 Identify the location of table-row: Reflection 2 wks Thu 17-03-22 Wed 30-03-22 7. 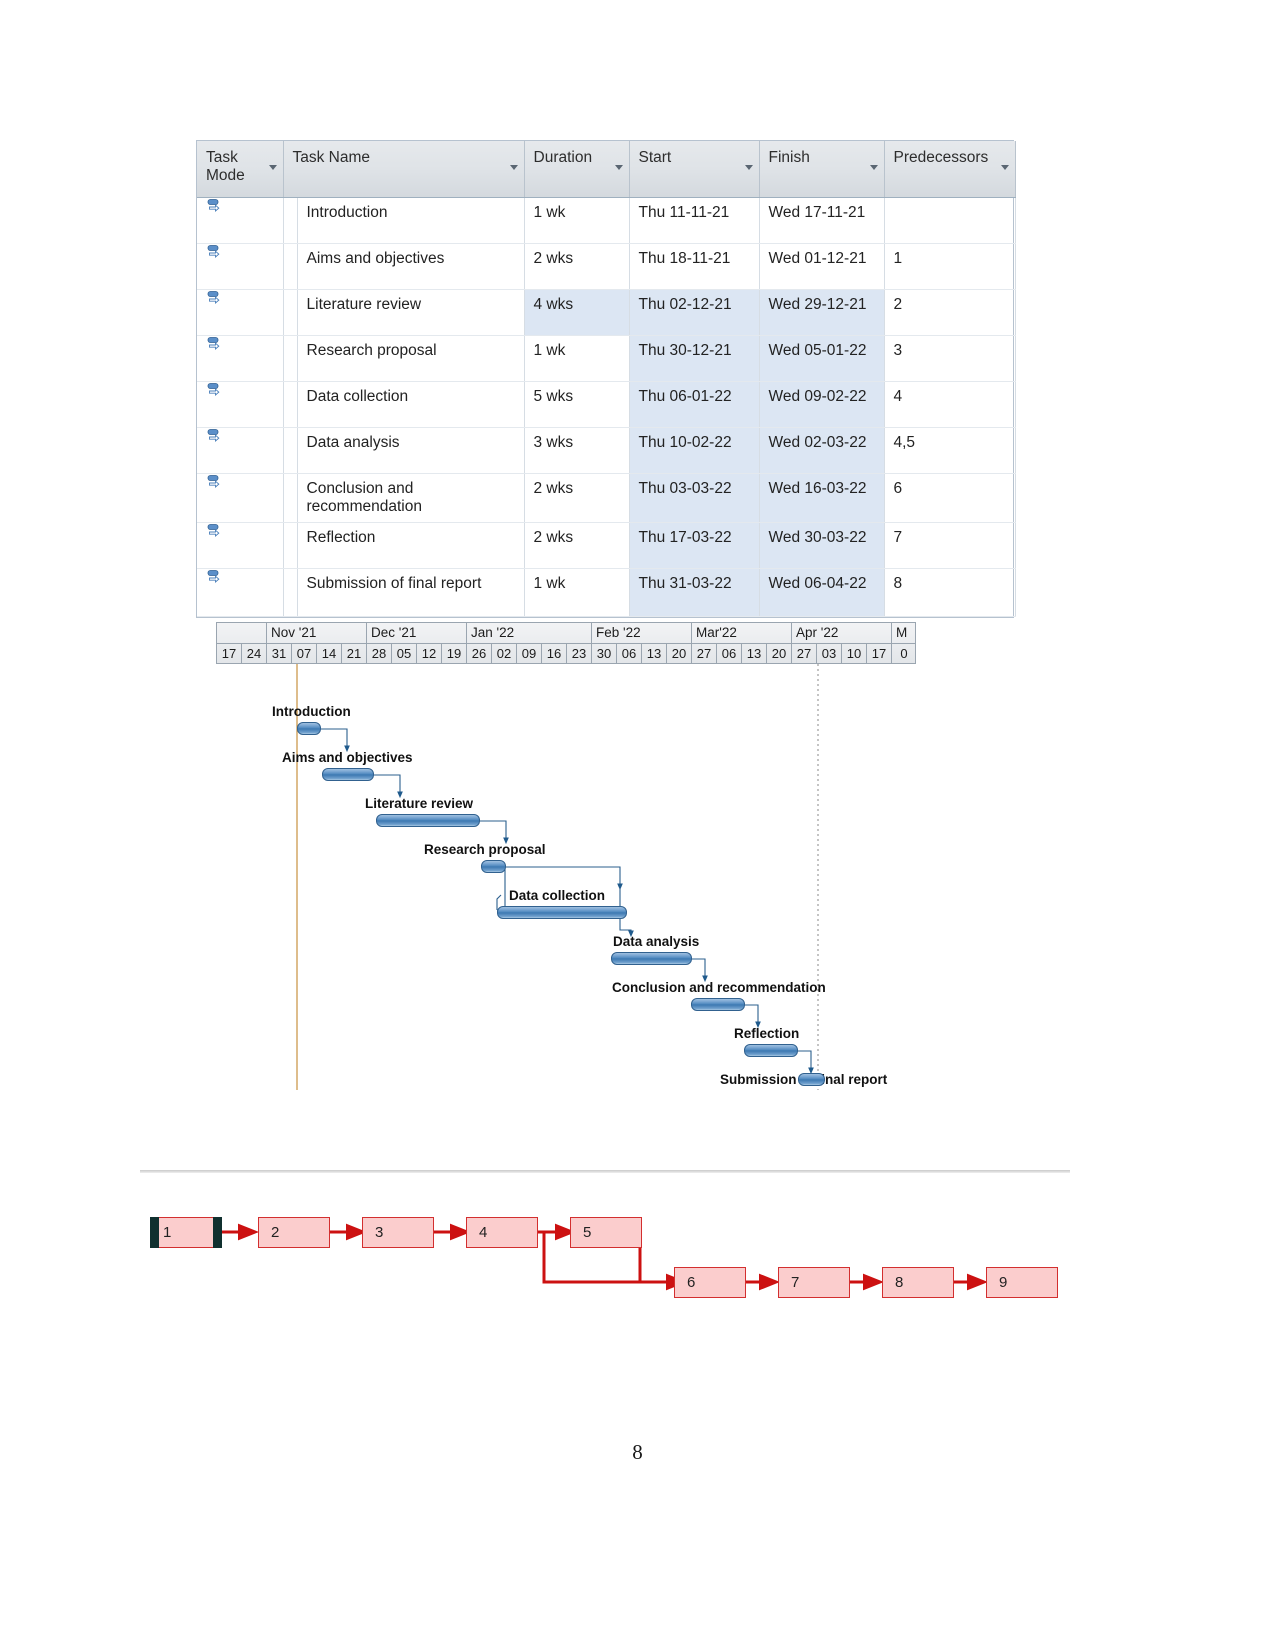
(606, 545).